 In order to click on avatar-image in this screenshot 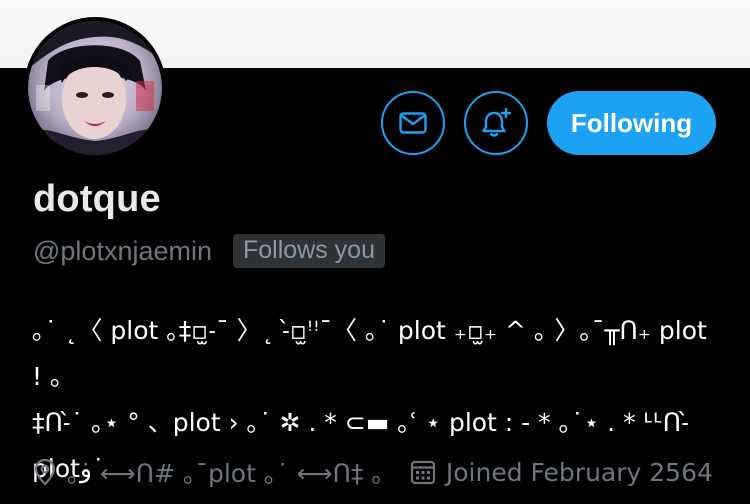, I will do `click(95, 88)`.